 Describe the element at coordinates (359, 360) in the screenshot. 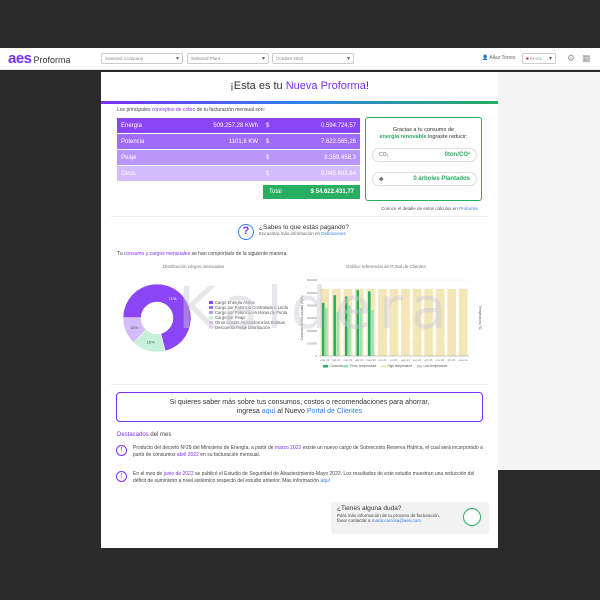

I see `x-tick-label: abr 21` at that location.